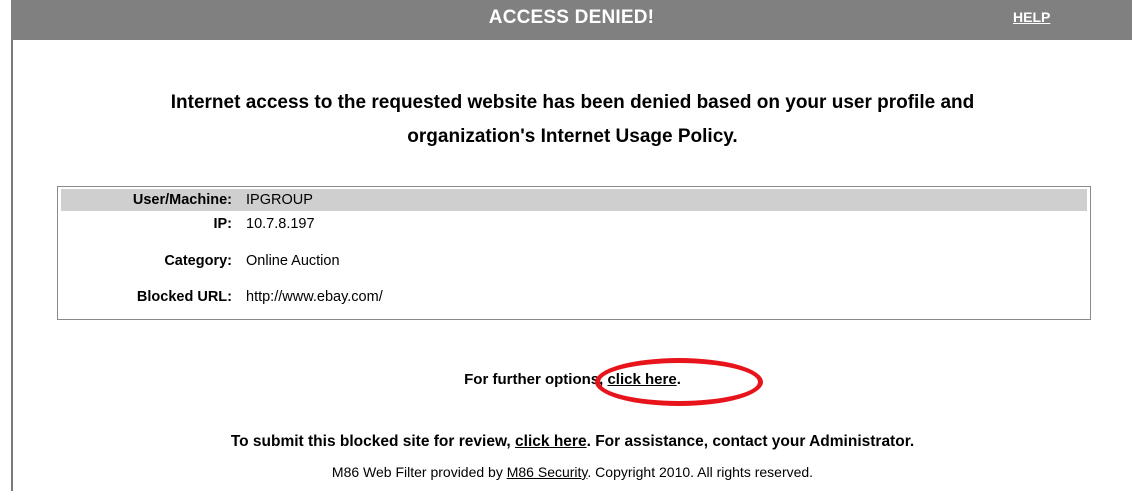 This screenshot has height=491, width=1132. I want to click on info-label: User/Machine:, so click(182, 200).